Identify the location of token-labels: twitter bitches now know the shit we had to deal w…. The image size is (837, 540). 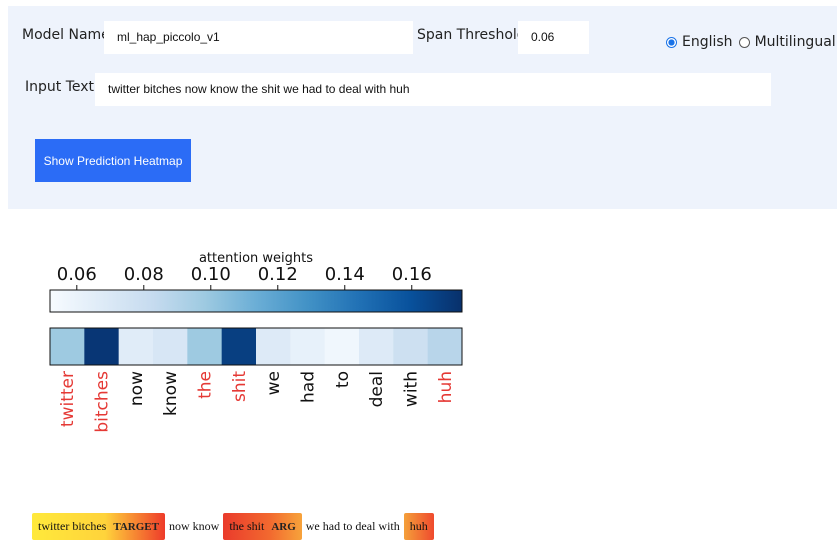
(257, 402).